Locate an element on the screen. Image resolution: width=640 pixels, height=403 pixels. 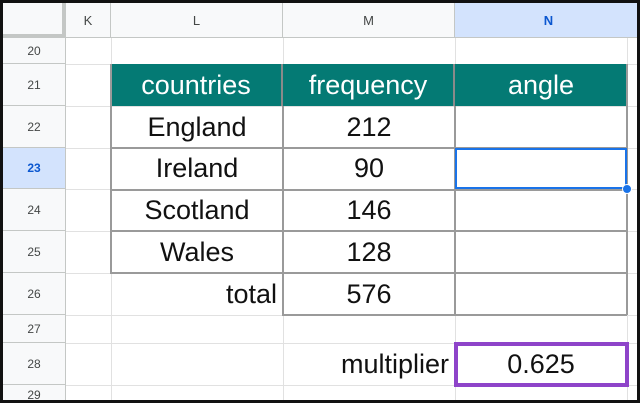
row-header-23: 23 is located at coordinates (34, 168).